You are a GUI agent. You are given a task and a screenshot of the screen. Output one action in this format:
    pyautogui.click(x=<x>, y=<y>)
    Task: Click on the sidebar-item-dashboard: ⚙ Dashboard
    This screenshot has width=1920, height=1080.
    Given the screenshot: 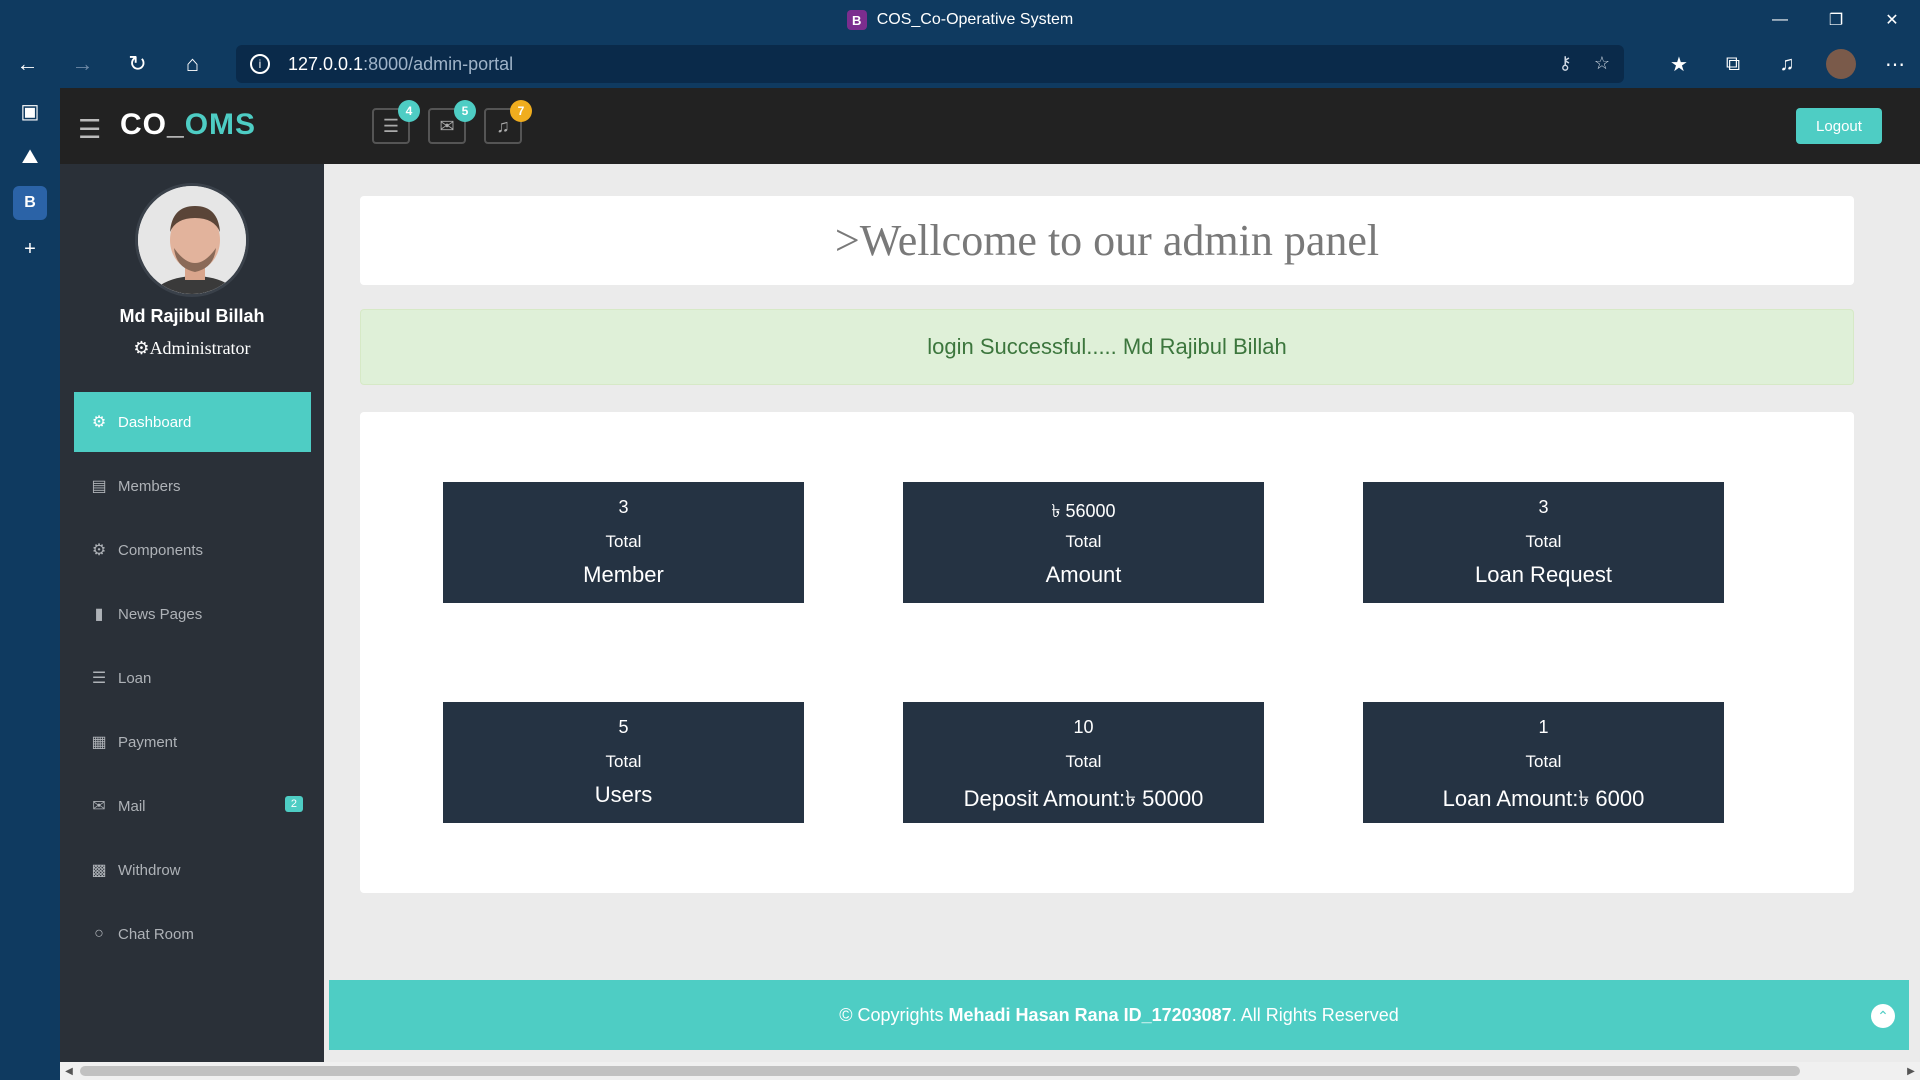 What is the action you would take?
    pyautogui.click(x=192, y=422)
    